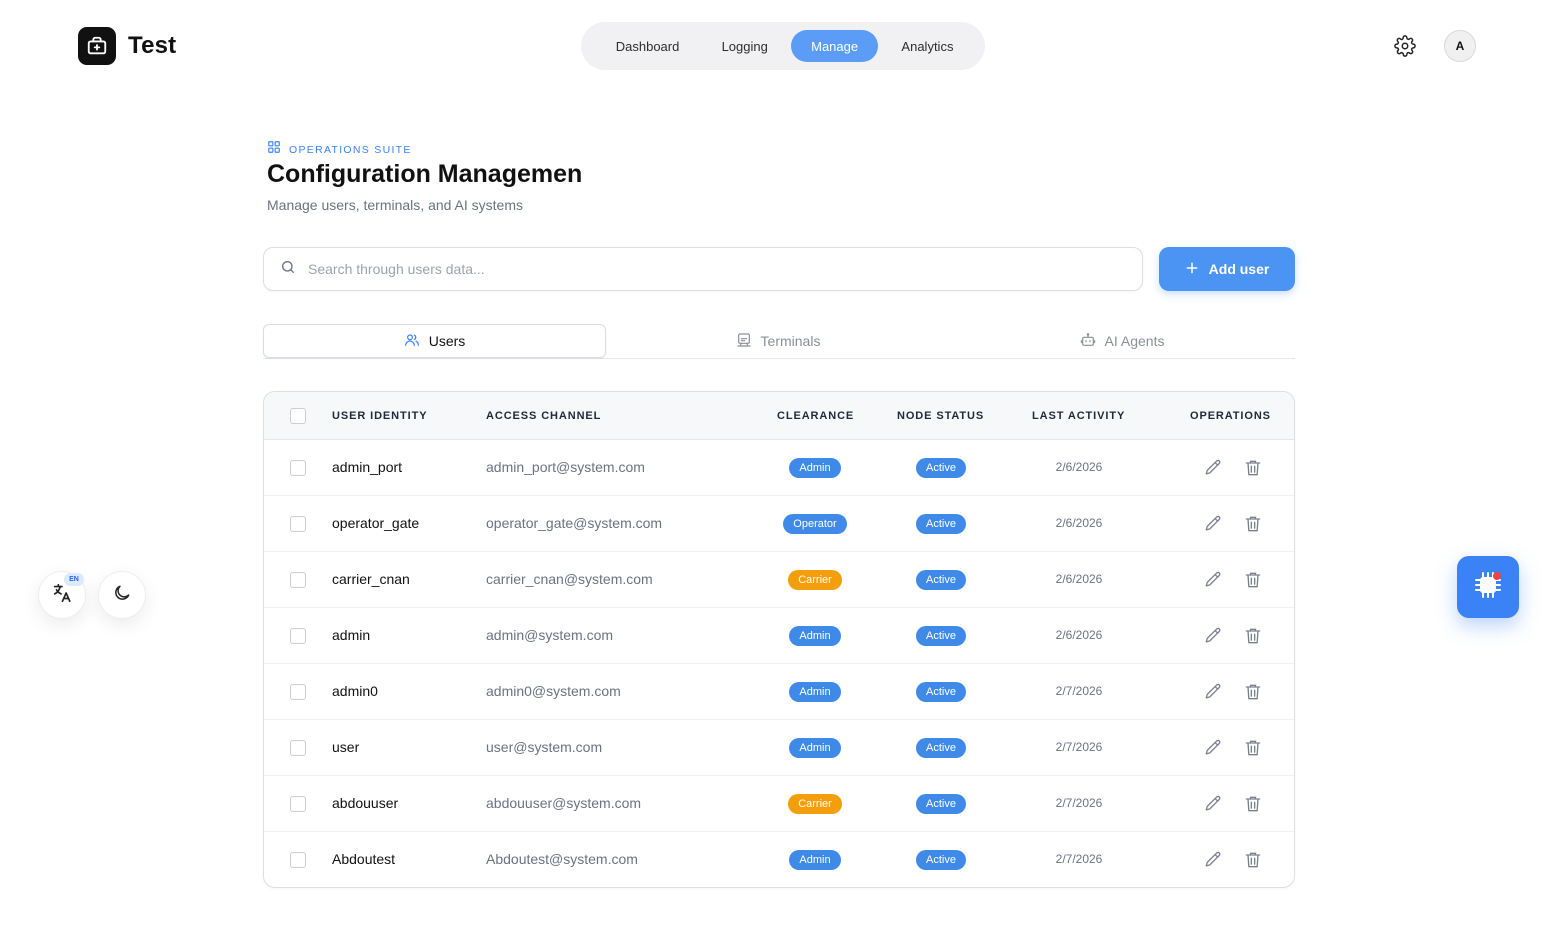  What do you see at coordinates (367, 467) in the screenshot?
I see `user-name: admin_port` at bounding box center [367, 467].